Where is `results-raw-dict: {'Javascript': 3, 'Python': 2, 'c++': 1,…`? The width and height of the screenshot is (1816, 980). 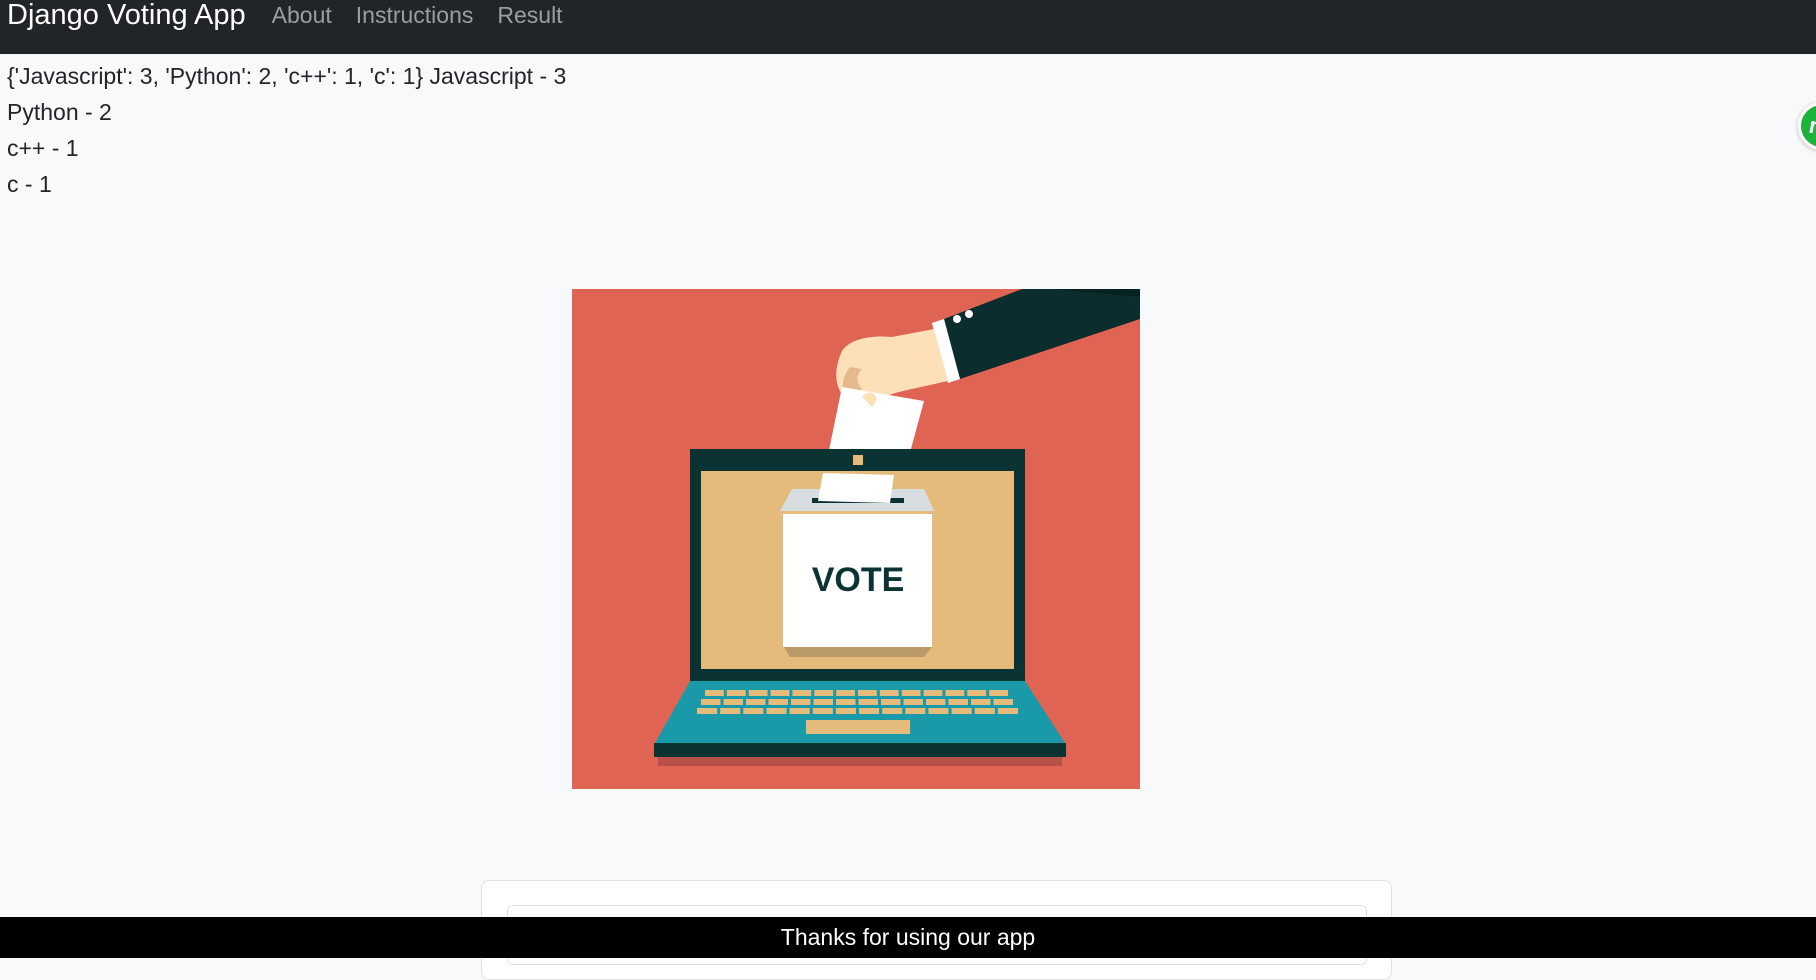
results-raw-dict: {'Javascript': 3, 'Python': 2, 'c++': 1,… is located at coordinates (215, 76).